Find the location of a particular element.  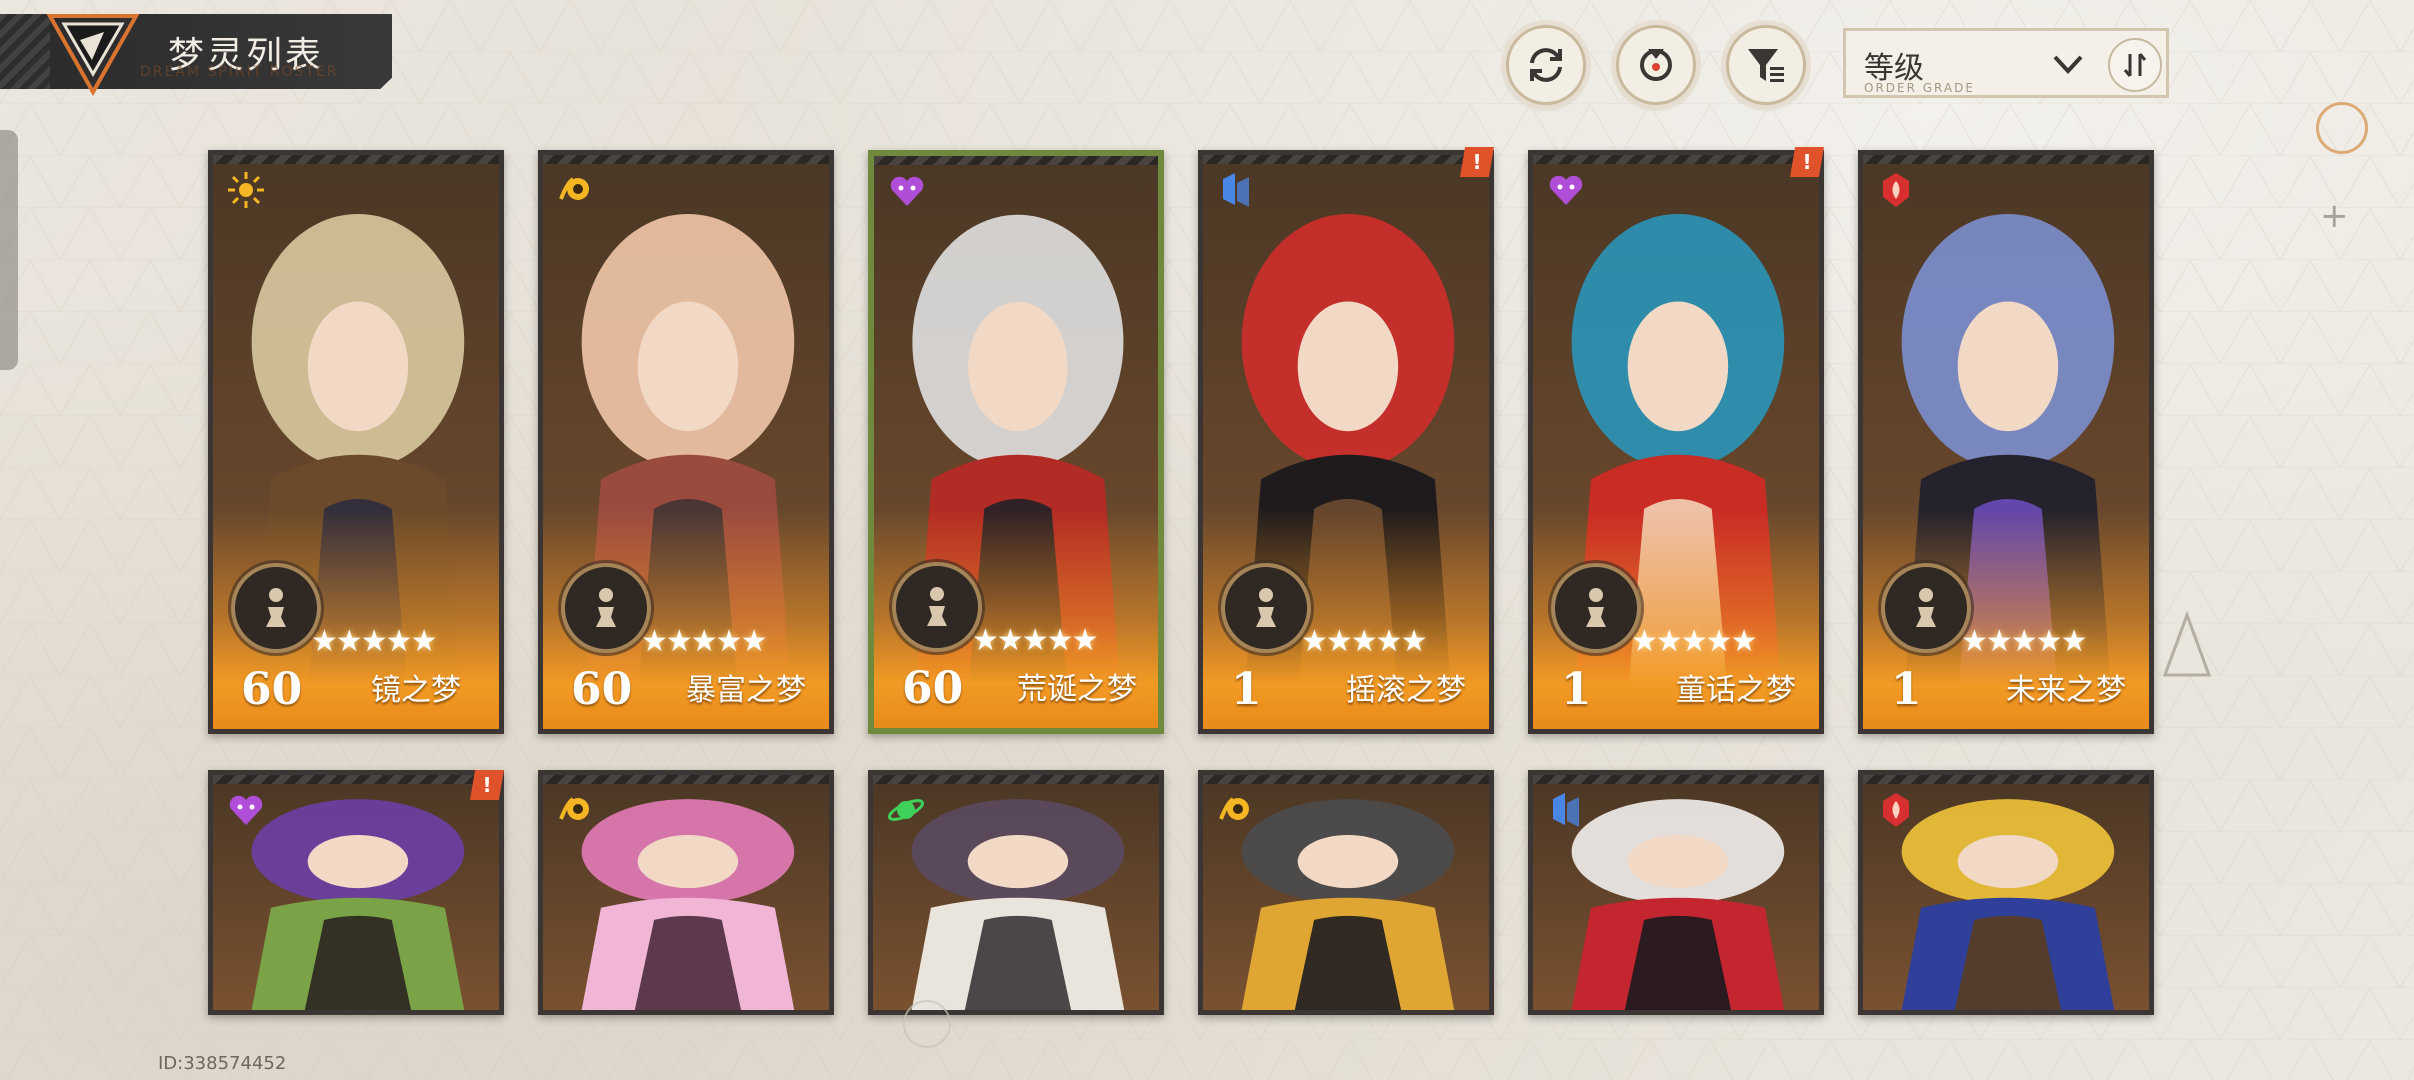

refresh-icon is located at coordinates (1546, 65).